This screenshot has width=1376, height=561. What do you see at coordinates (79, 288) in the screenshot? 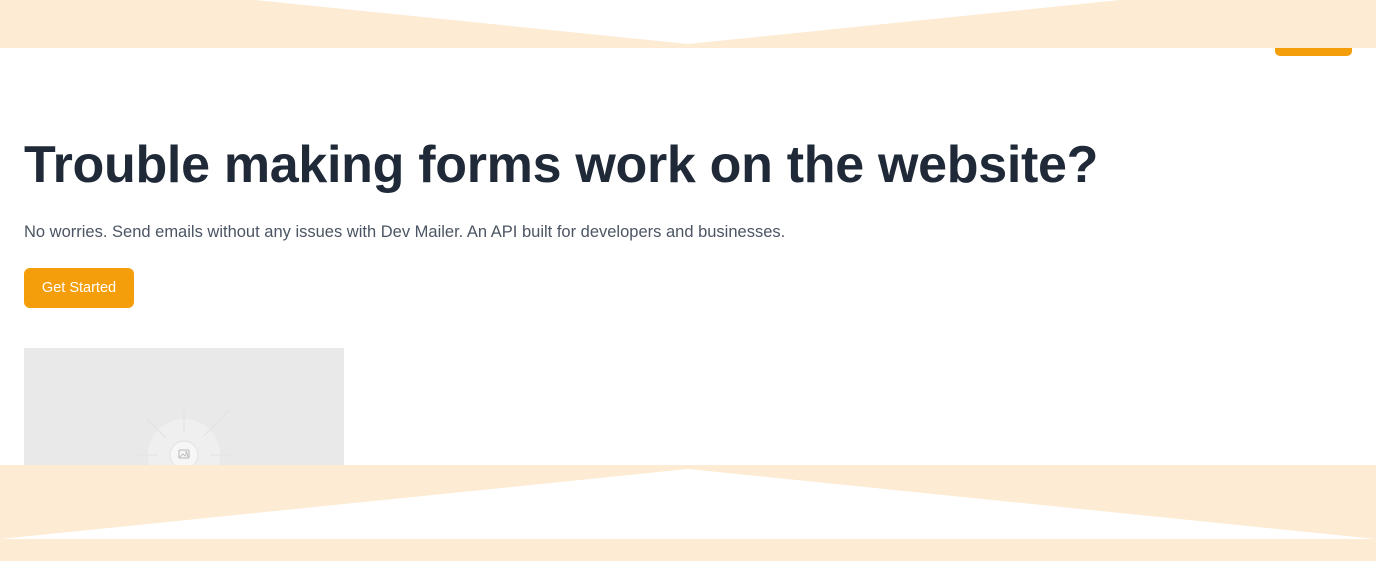
I see `get-started-button: Get Started` at bounding box center [79, 288].